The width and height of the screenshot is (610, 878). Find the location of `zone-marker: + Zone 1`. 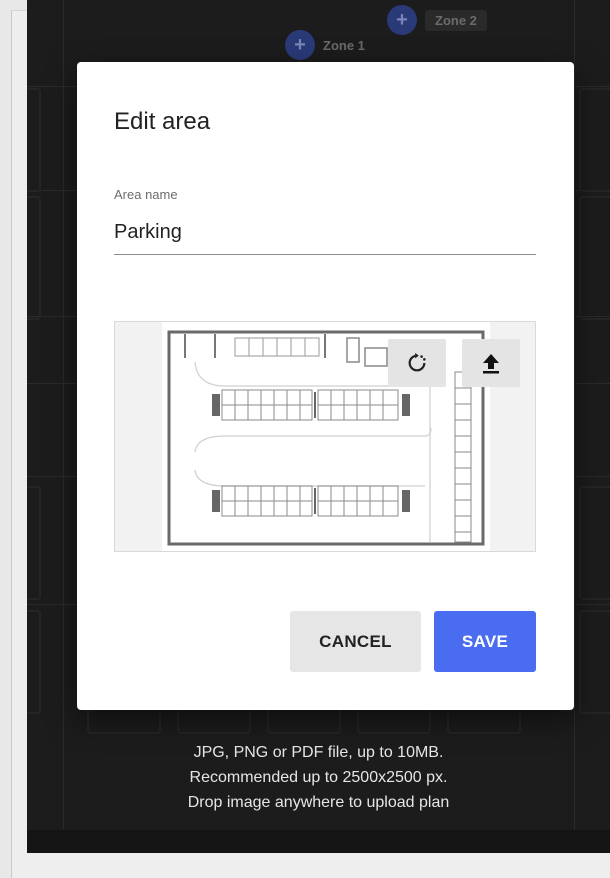

zone-marker: + Zone 1 is located at coordinates (325, 45).